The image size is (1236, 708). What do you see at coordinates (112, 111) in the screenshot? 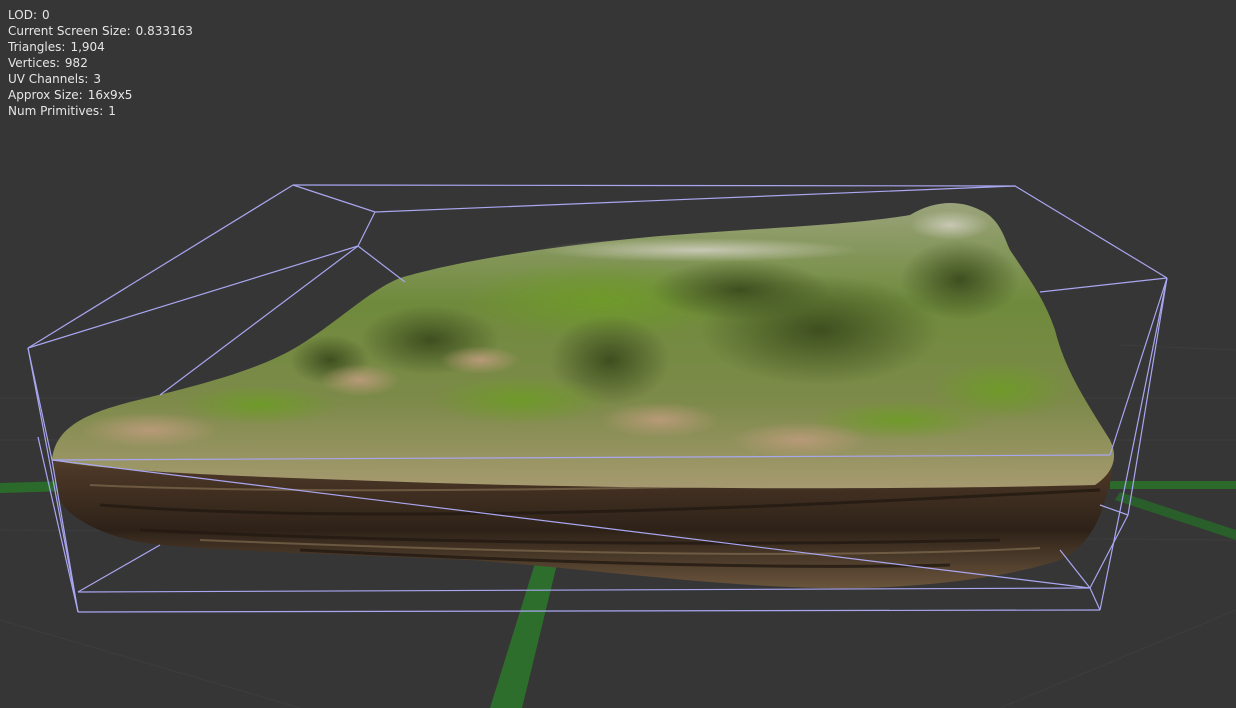
I see `stat-value: 1` at bounding box center [112, 111].